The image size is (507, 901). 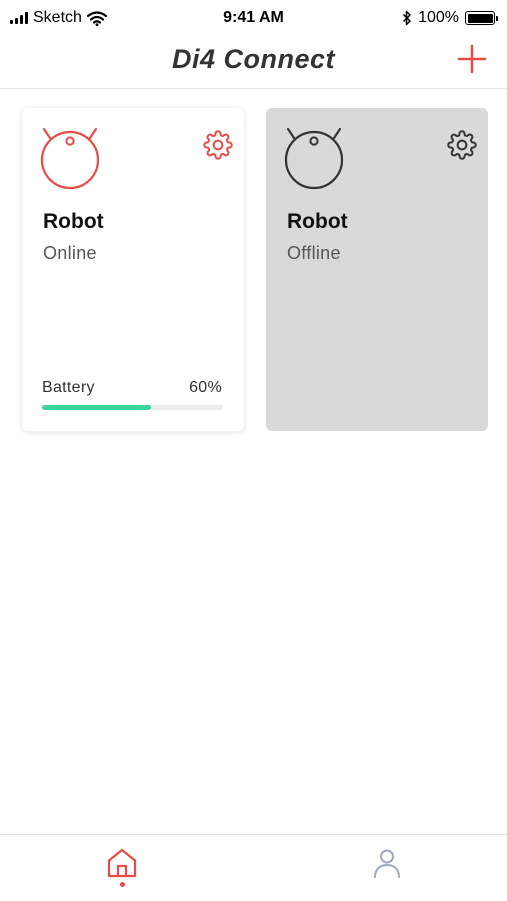 I want to click on device-status: Offline, so click(x=314, y=253).